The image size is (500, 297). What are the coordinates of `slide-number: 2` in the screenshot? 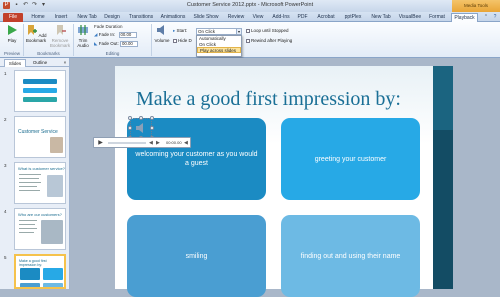 It's located at (5, 119).